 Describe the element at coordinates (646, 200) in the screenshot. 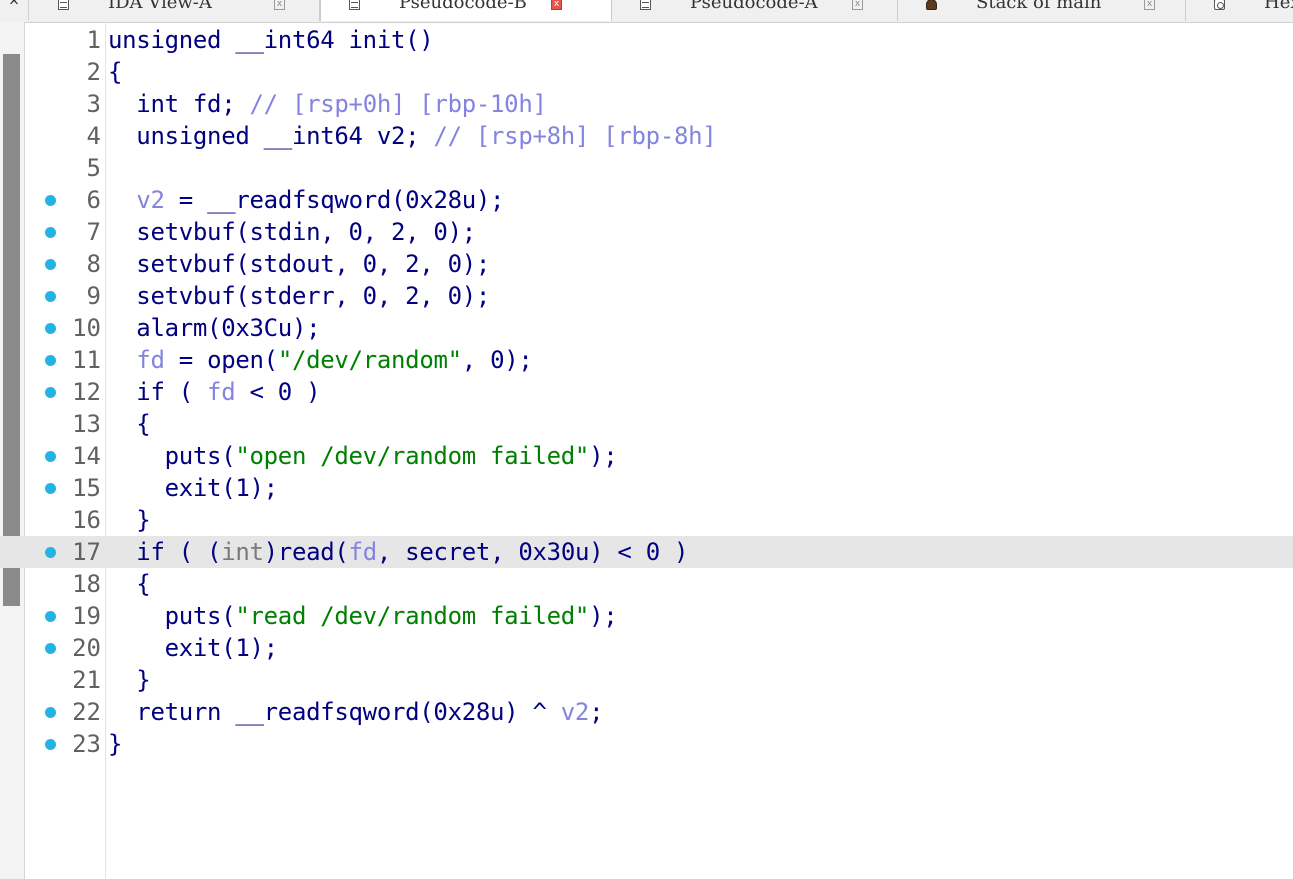

I see `code-line: 6 v2 = __readfsqword(0x28u);` at that location.